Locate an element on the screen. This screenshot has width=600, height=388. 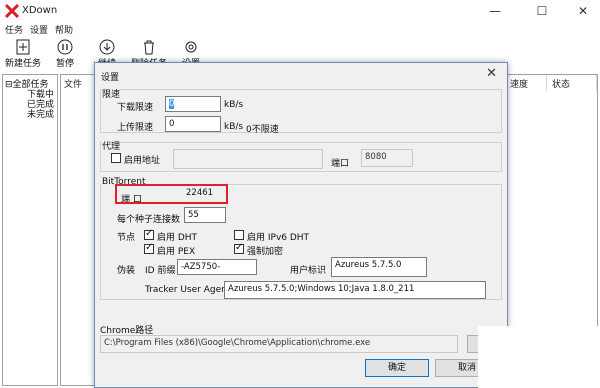
download-limit-label: 下载限速 is located at coordinates (135, 108).